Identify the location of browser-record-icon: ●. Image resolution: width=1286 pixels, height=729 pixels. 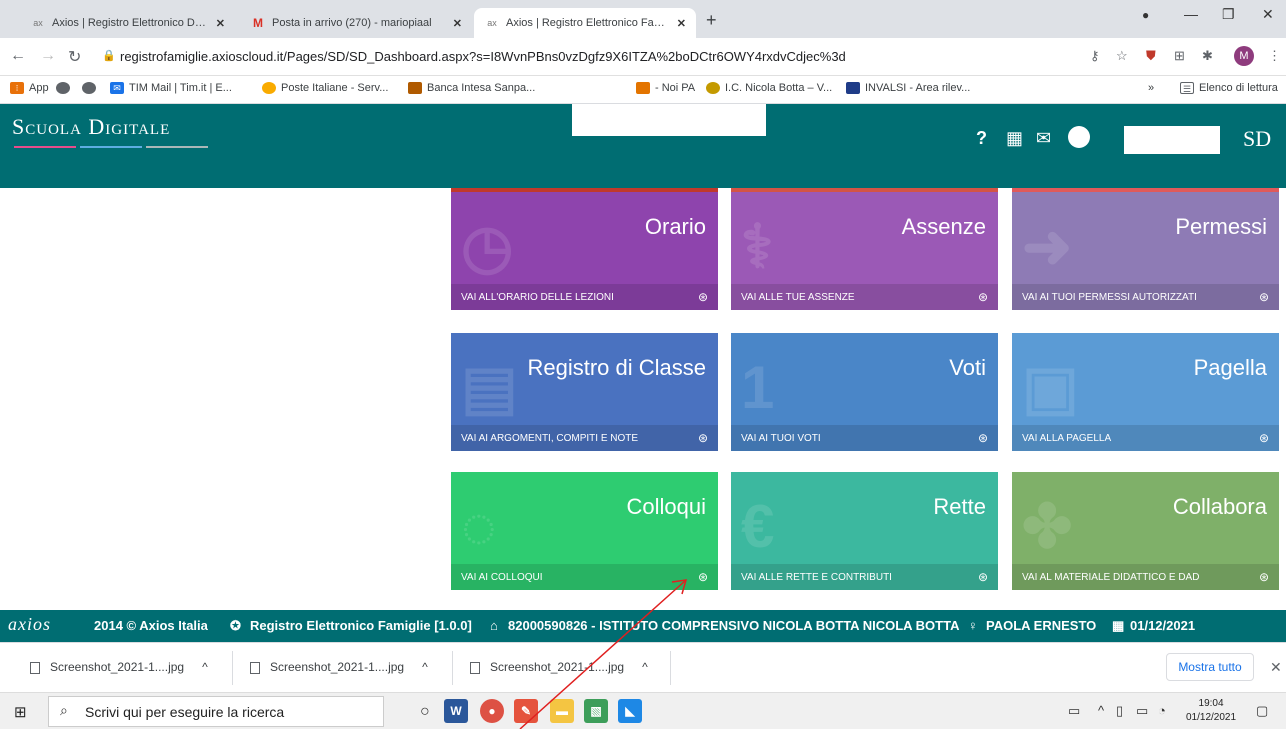
(1145, 15).